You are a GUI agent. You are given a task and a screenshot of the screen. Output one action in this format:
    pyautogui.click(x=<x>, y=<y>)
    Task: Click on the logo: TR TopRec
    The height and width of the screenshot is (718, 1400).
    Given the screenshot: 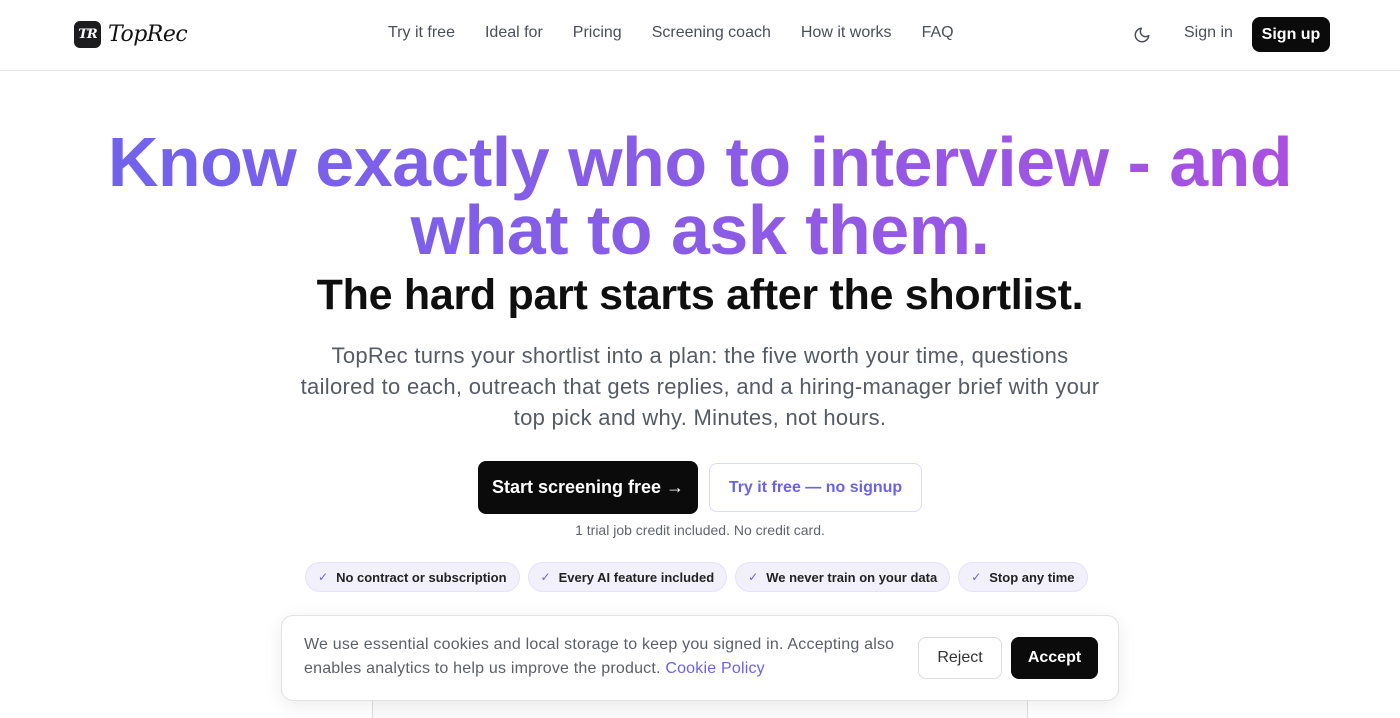 What is the action you would take?
    pyautogui.click(x=131, y=34)
    